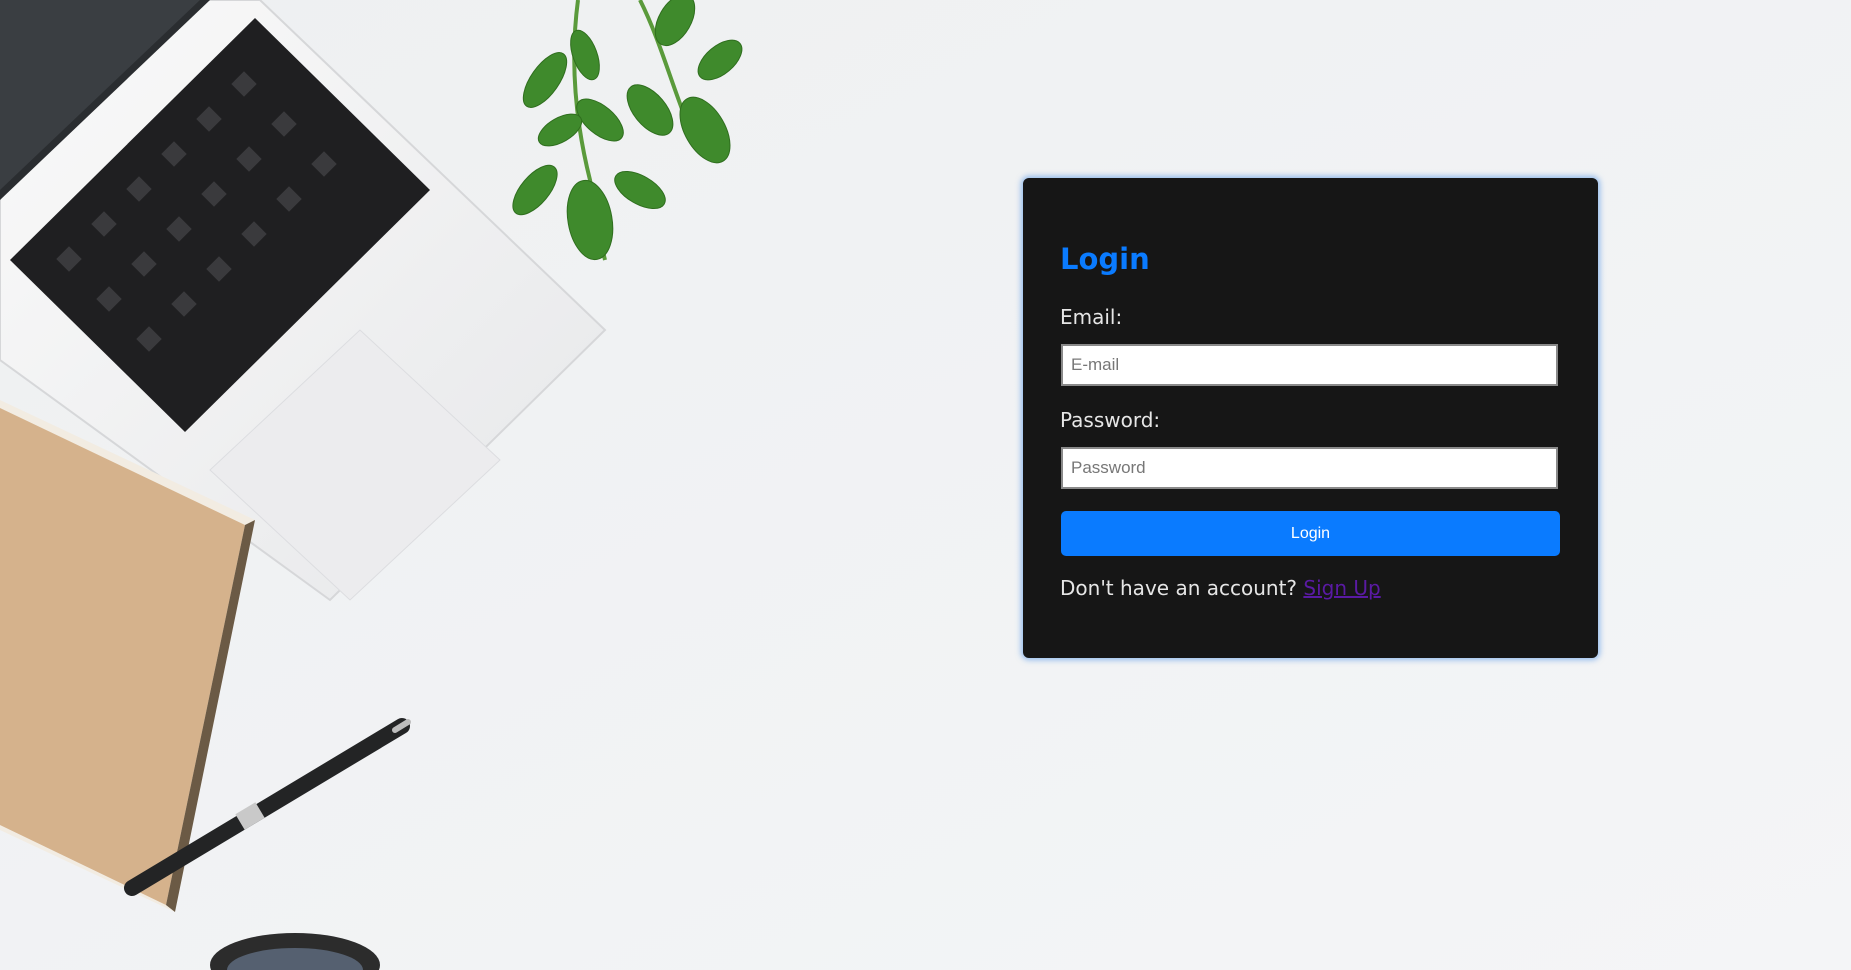  I want to click on password-label: Password:, so click(1110, 420).